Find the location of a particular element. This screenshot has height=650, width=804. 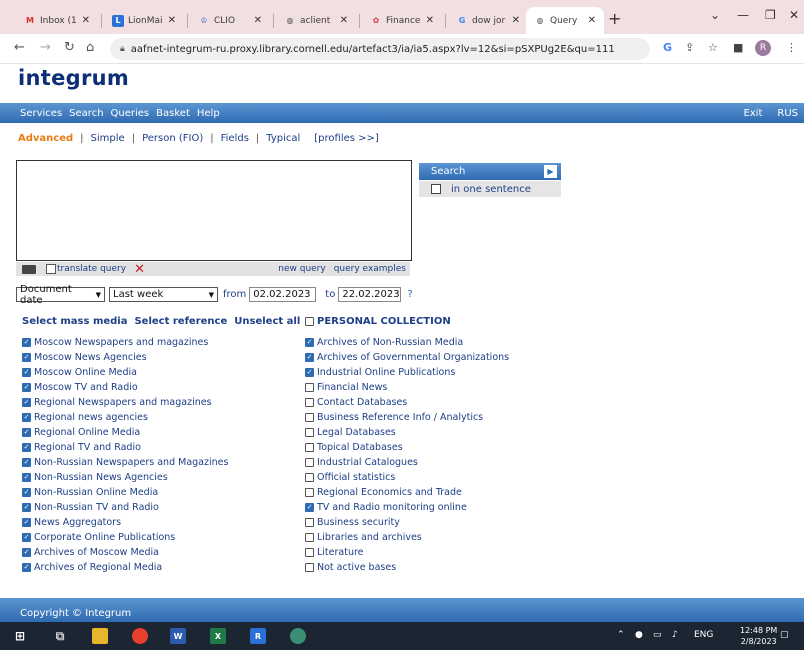

browser-tab: M Inbox (1 ✕ is located at coordinates (57, 20).